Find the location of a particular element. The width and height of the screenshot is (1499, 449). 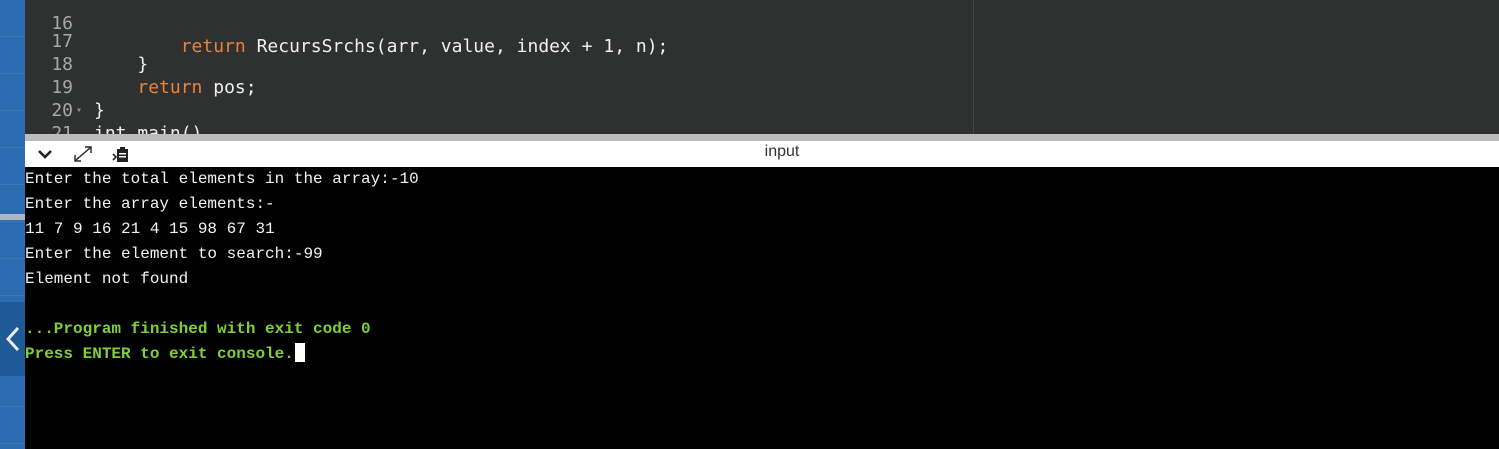

output-line: Enter the element to search:-99 is located at coordinates (174, 254).